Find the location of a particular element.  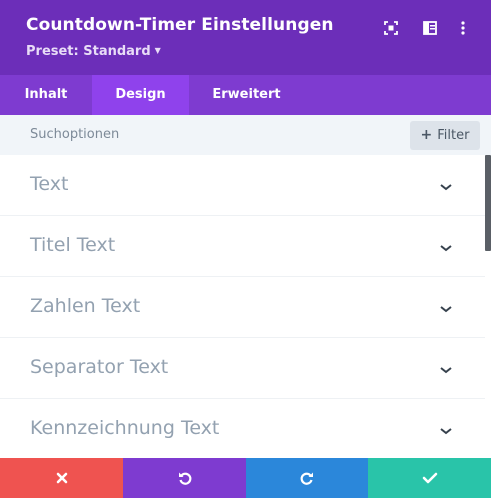

save-button is located at coordinates (429, 478).